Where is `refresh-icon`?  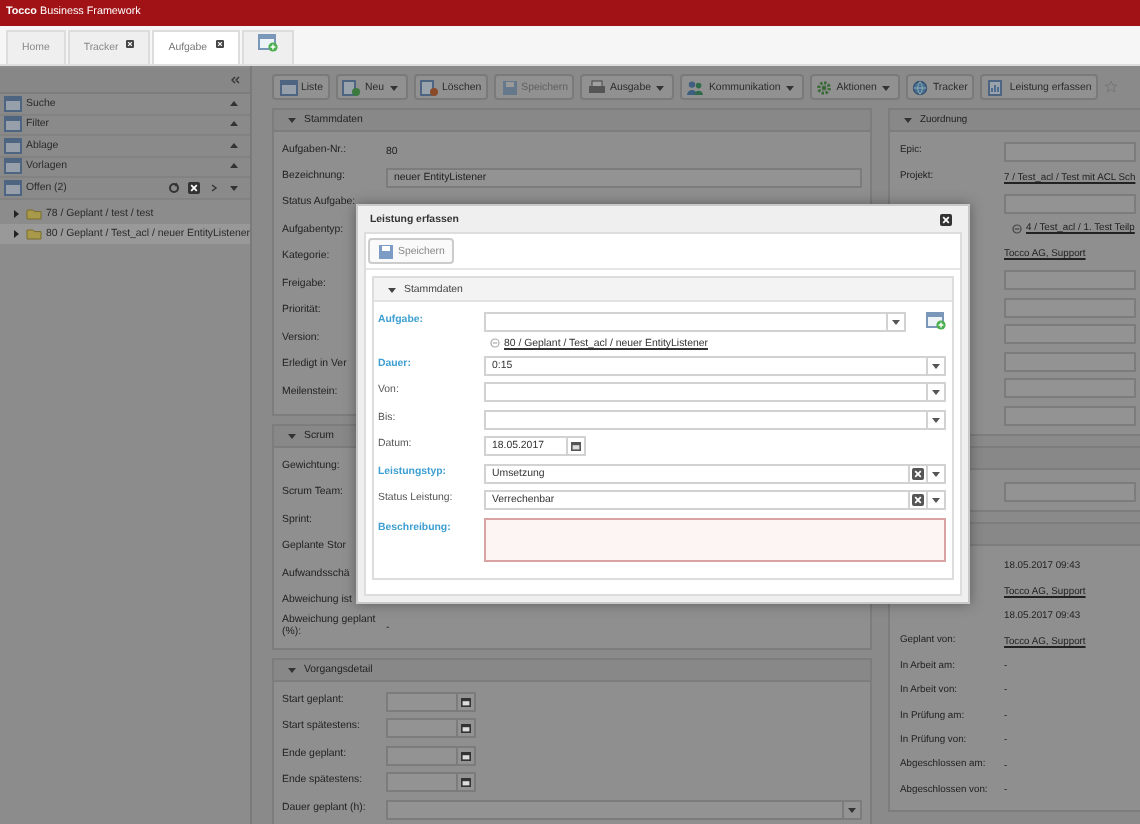 refresh-icon is located at coordinates (174, 187).